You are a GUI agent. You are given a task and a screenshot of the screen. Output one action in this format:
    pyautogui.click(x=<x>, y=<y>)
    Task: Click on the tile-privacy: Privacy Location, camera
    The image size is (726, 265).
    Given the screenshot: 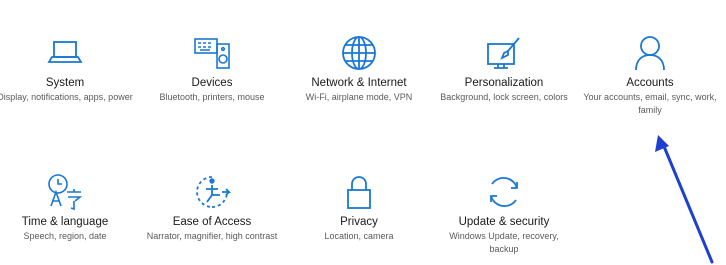 What is the action you would take?
    pyautogui.click(x=359, y=207)
    